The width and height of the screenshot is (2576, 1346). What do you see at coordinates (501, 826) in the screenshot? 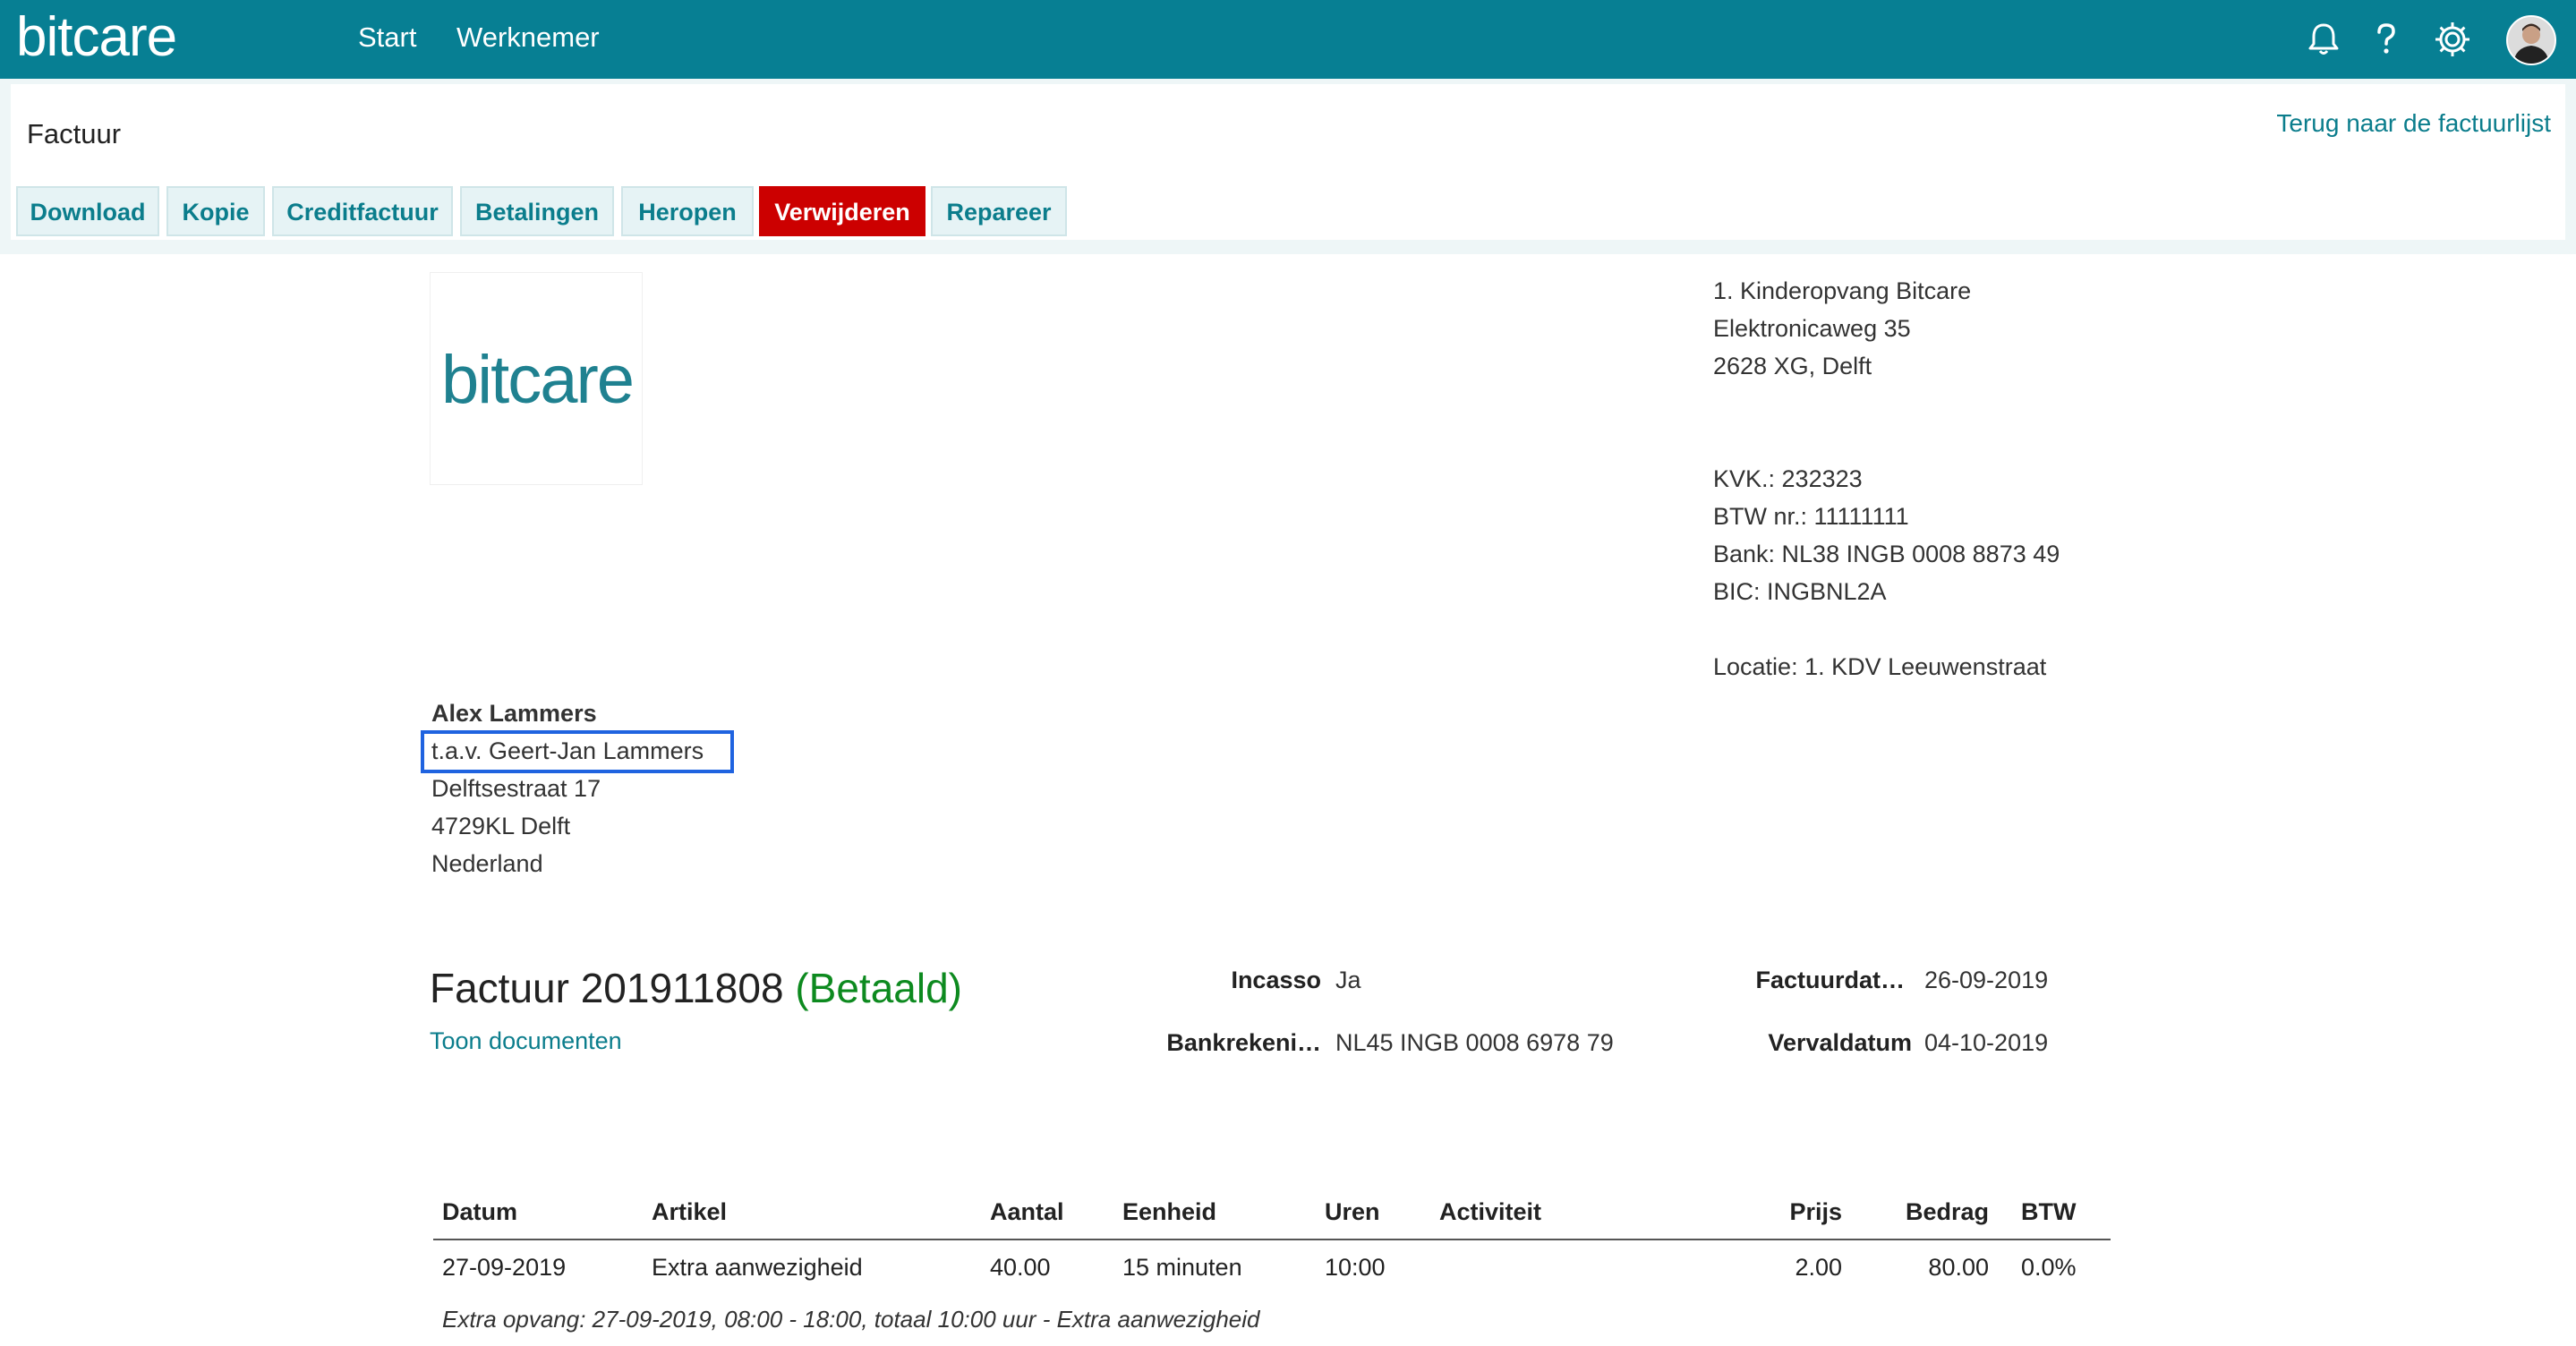
I see `recipient-city: 4729KL Delft` at bounding box center [501, 826].